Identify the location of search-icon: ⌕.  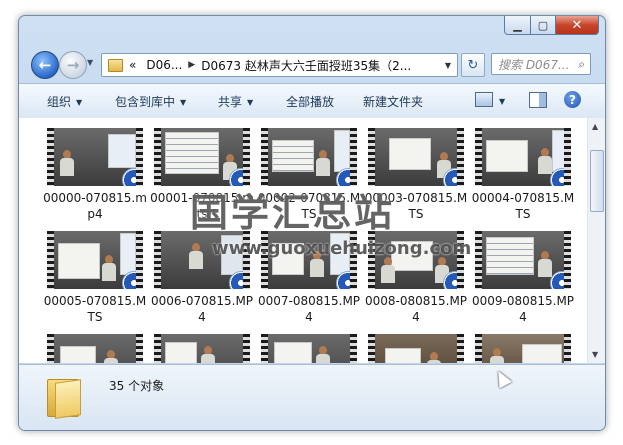
(581, 64).